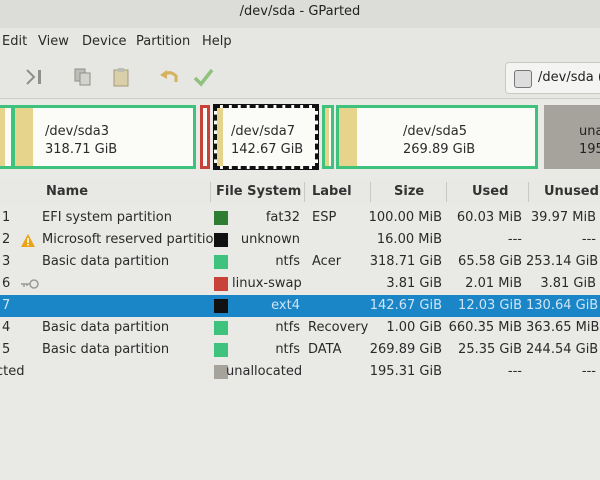 The height and width of the screenshot is (480, 600). What do you see at coordinates (6, 327) in the screenshot?
I see `row-number: 4` at bounding box center [6, 327].